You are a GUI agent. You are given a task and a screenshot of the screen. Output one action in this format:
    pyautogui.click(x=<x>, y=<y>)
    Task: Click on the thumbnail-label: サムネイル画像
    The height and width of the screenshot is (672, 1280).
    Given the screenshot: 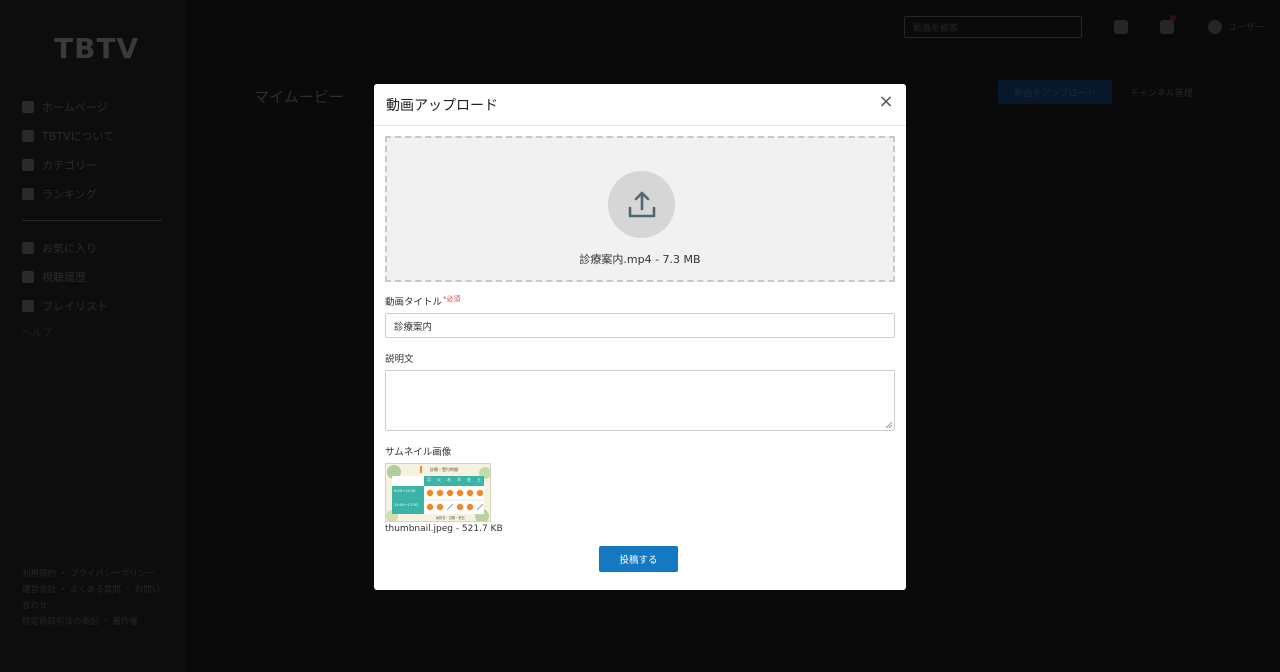 What is the action you would take?
    pyautogui.click(x=418, y=452)
    